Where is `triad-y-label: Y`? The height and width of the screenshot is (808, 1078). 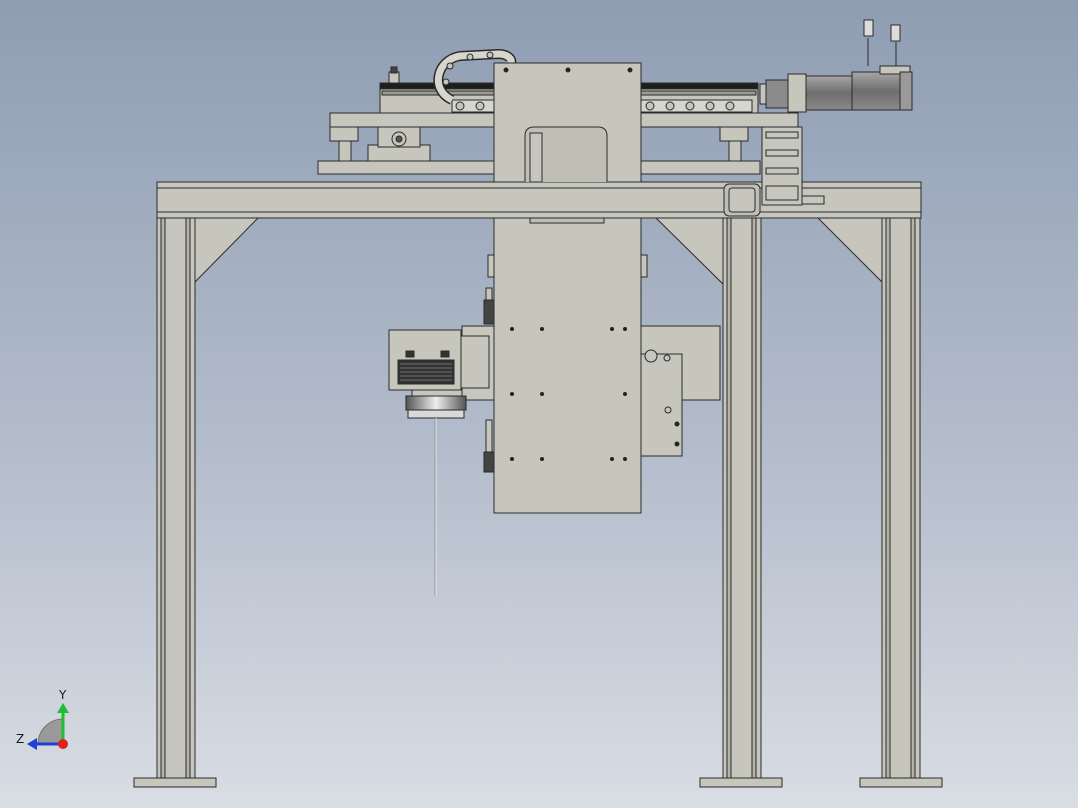 triad-y-label: Y is located at coordinates (63, 695).